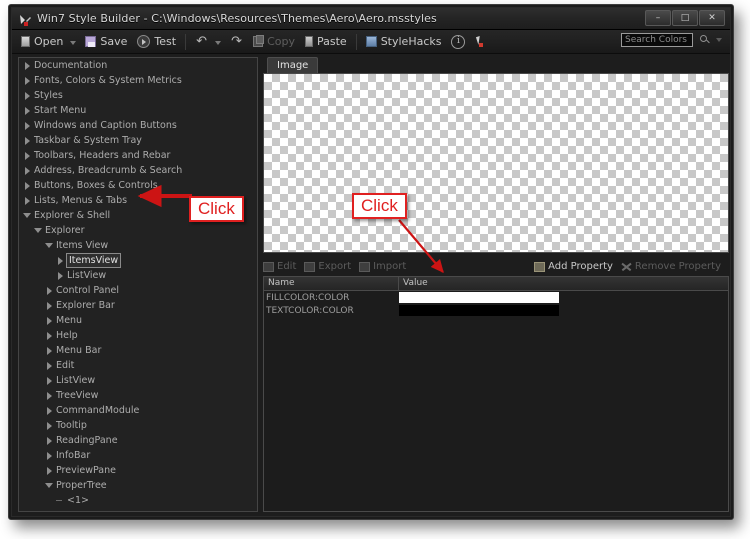 This screenshot has height=539, width=750. I want to click on property-row: TEXTCOLOR:COLOR, so click(496, 310).